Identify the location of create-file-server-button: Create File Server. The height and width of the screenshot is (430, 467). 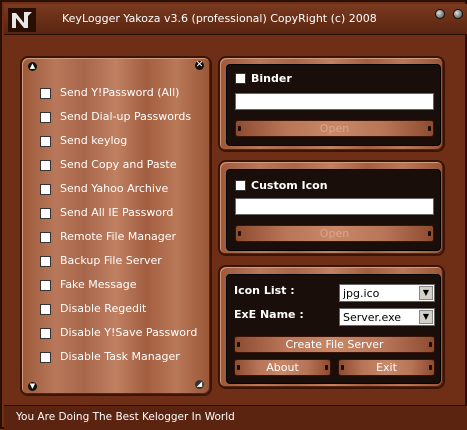
(334, 344).